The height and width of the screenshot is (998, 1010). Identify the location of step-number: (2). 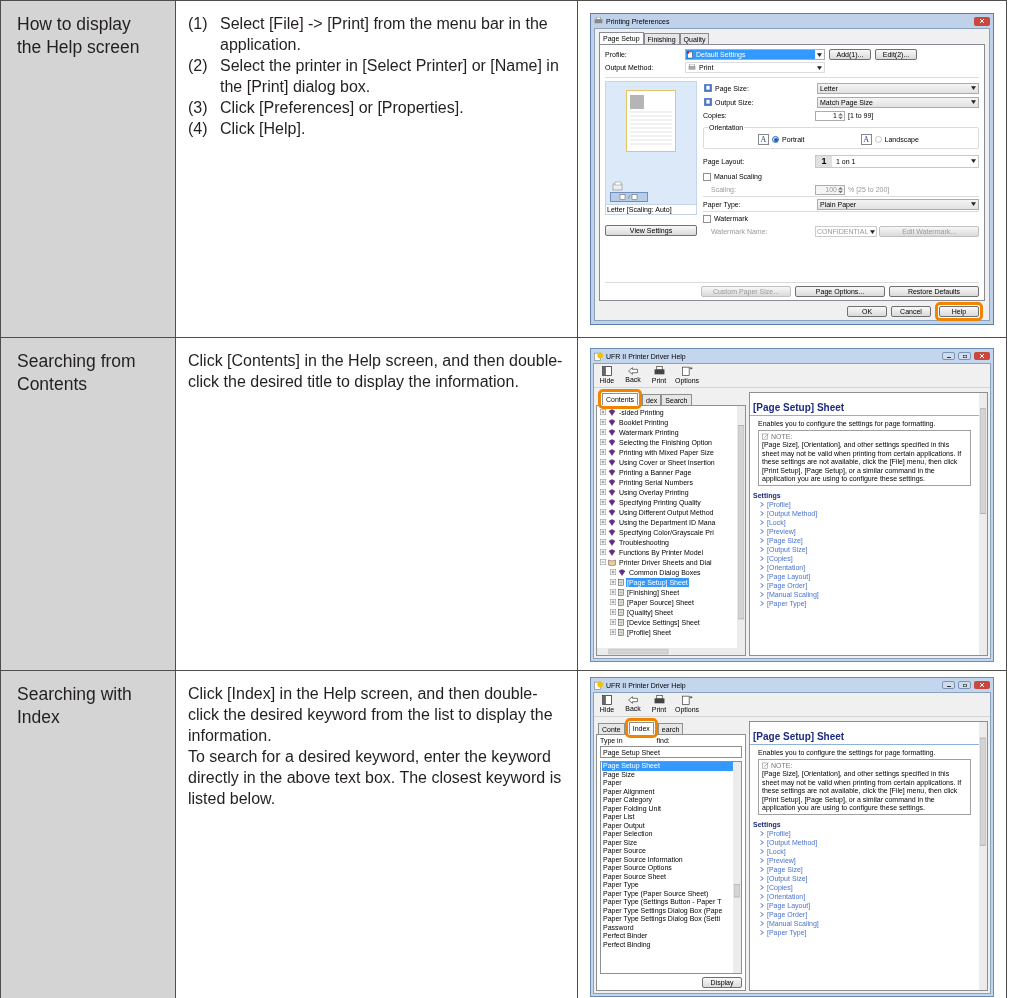
(198, 66).